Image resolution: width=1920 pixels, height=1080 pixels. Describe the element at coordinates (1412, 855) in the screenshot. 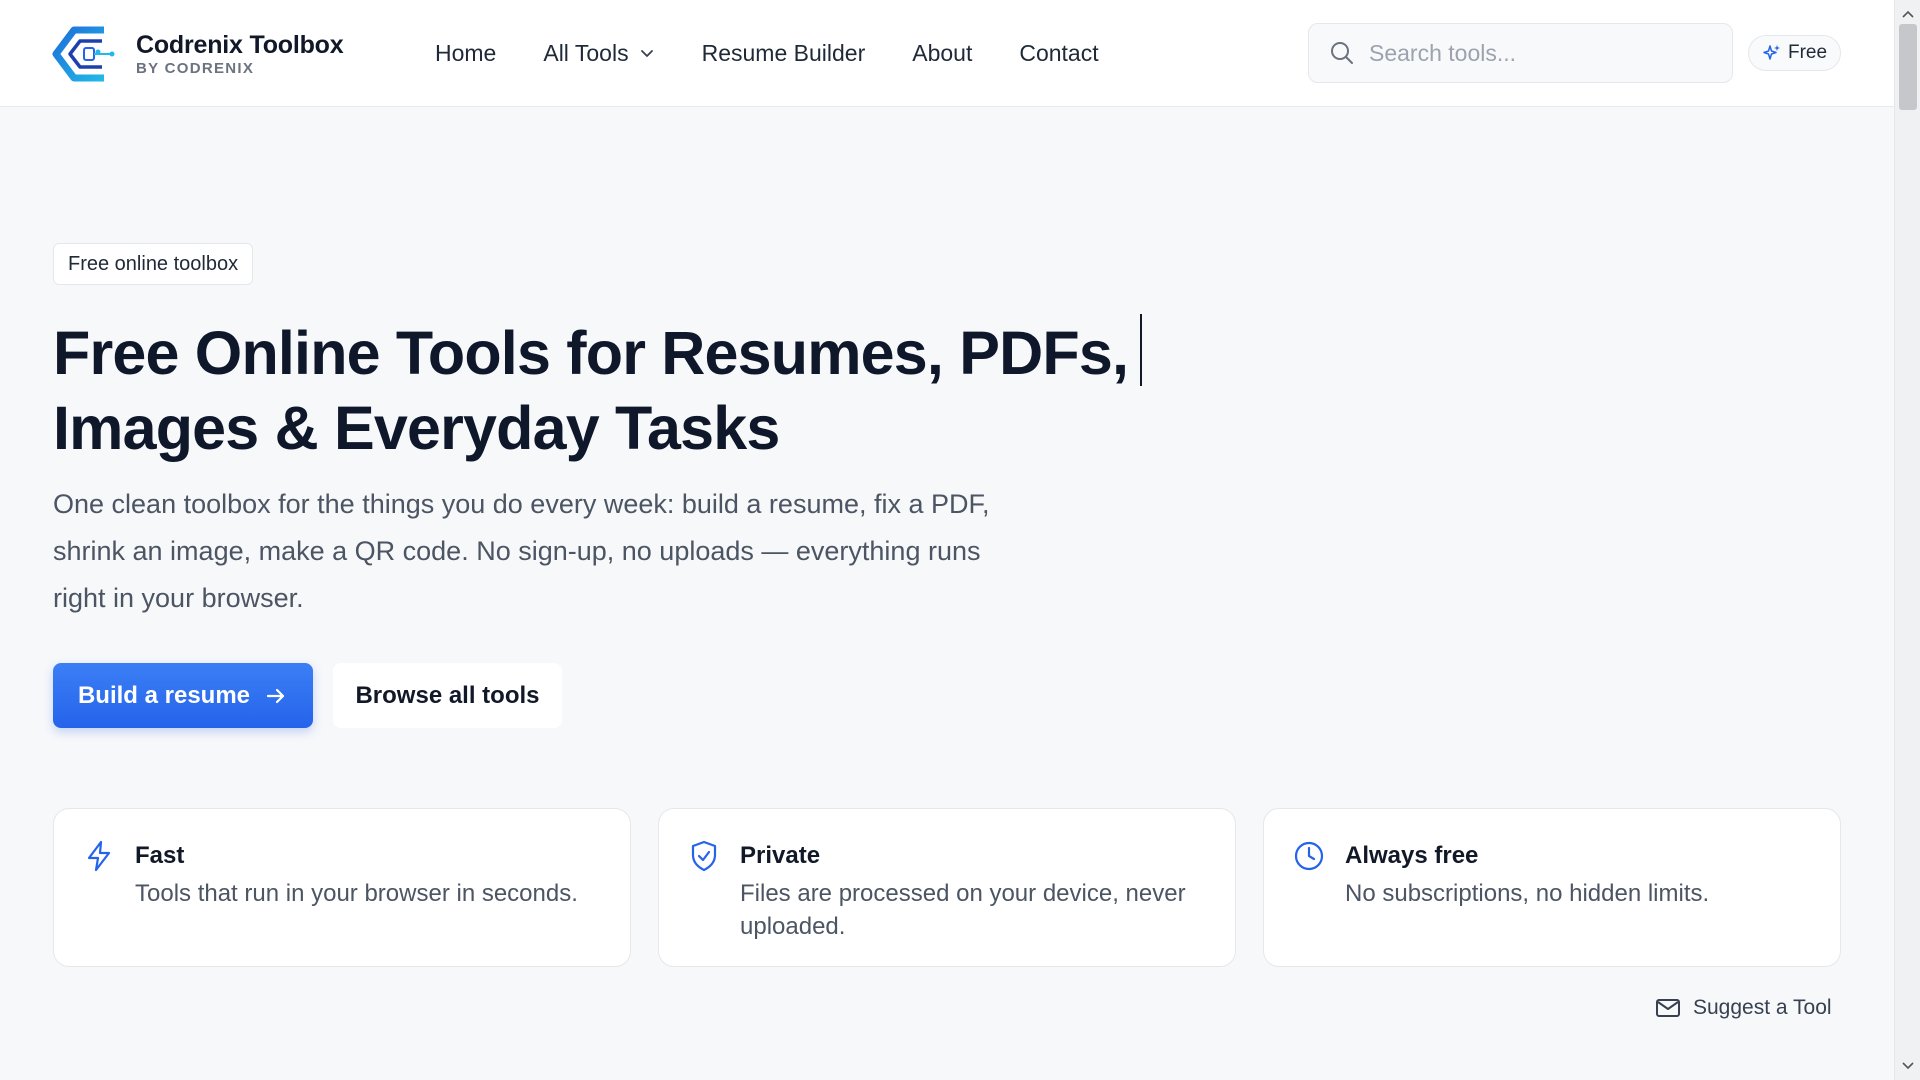

I see `feature-title: Always free` at that location.